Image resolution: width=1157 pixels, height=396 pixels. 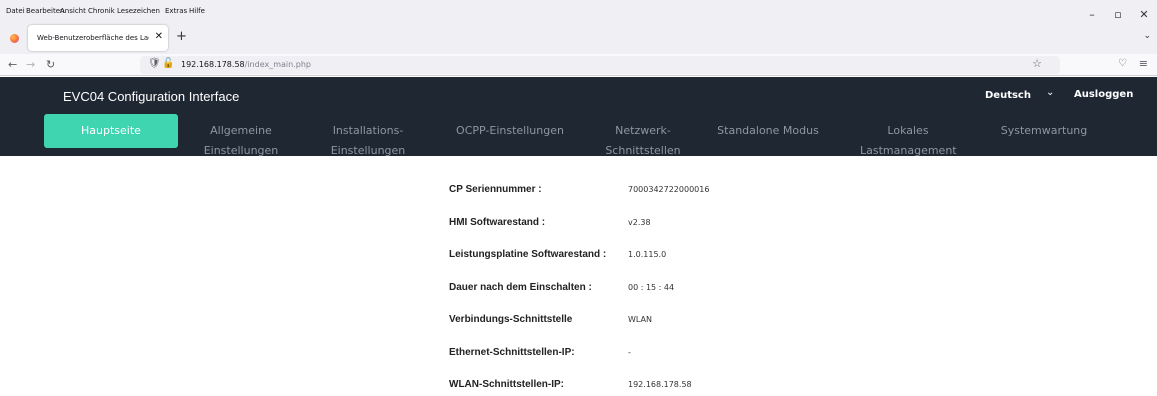 What do you see at coordinates (368, 130) in the screenshot?
I see `tab-label: Installations-` at bounding box center [368, 130].